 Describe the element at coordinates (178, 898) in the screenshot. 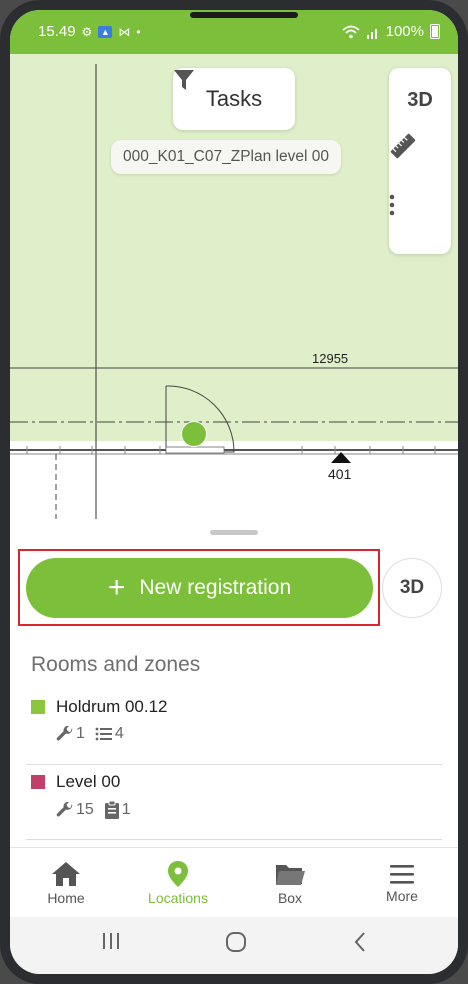

I see `nav-locations-label: Locations` at that location.